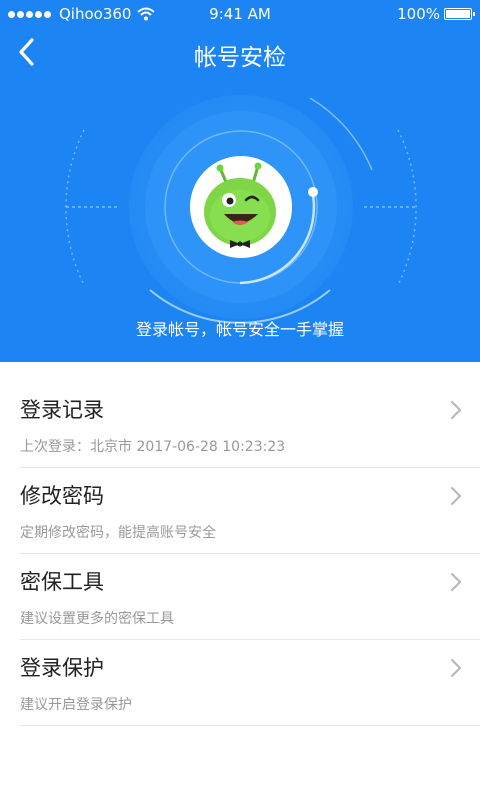 This screenshot has height=800, width=480. What do you see at coordinates (240, 14) in the screenshot?
I see `status-bar: Qihoo360 9:41 AM 100%` at bounding box center [240, 14].